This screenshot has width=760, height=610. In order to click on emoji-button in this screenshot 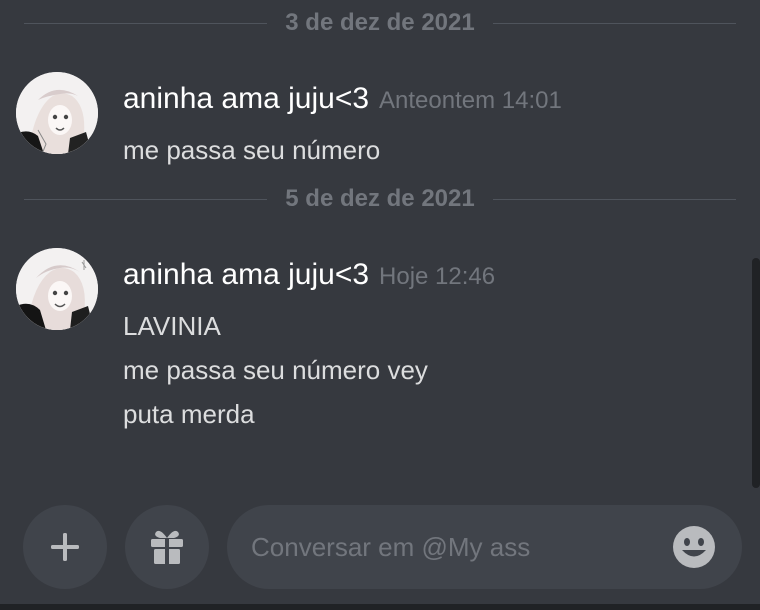, I will do `click(694, 547)`.